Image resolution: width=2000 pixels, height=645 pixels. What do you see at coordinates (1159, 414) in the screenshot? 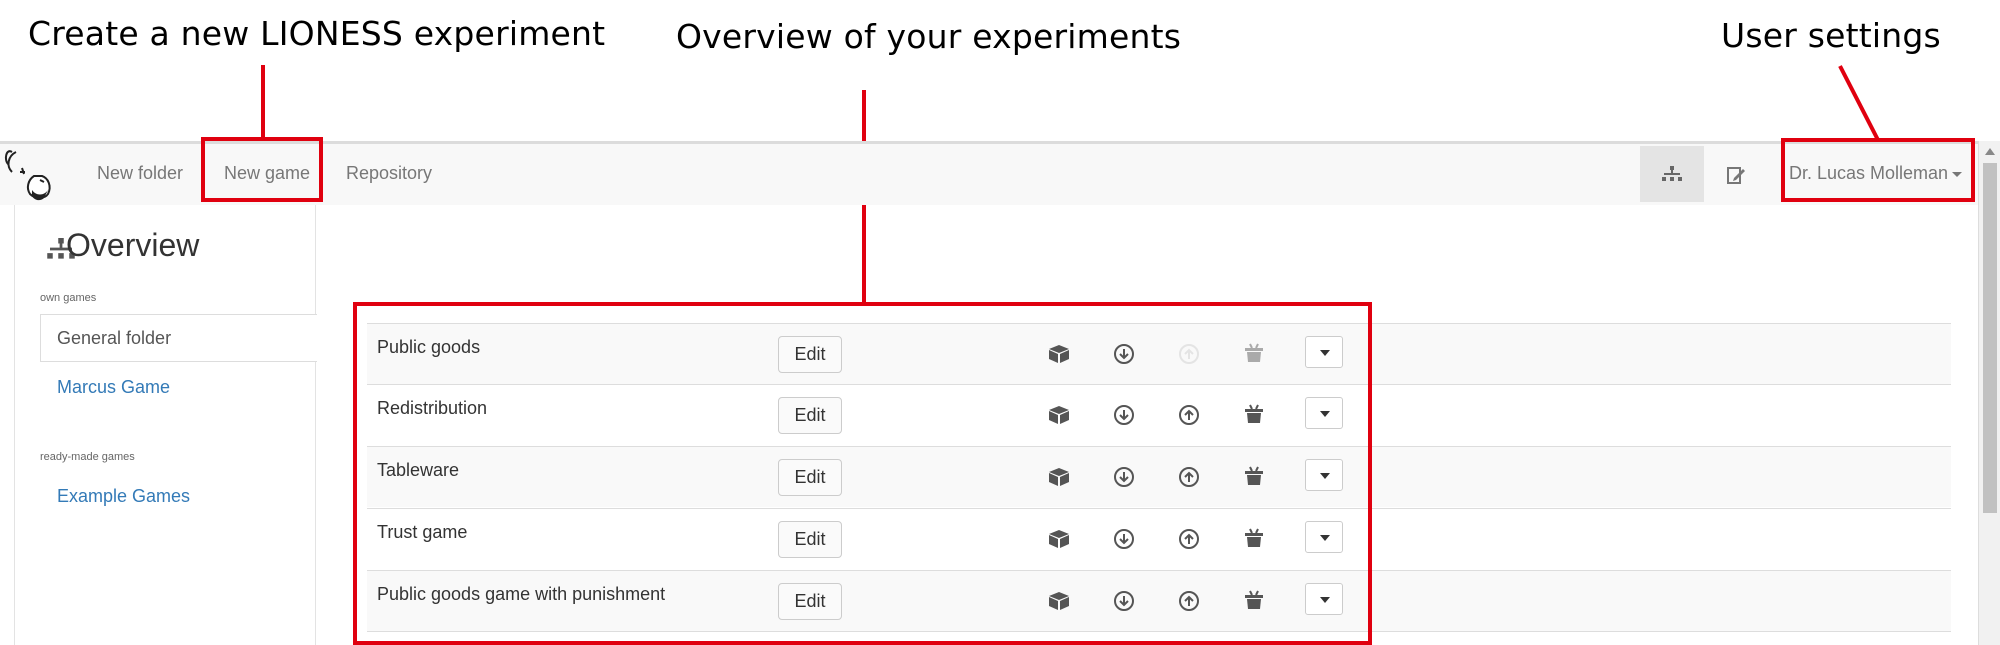
I see `table-row: Redistribution Edit` at bounding box center [1159, 414].